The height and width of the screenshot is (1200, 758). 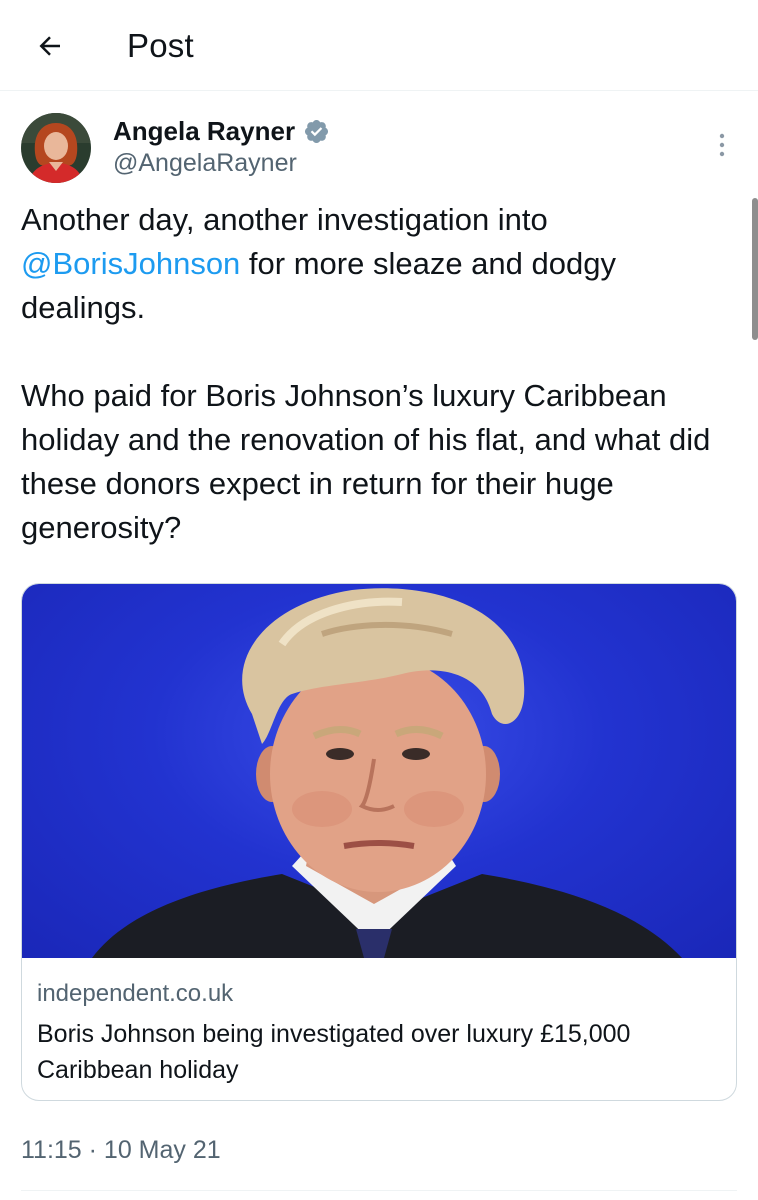 I want to click on author-row: Angela Rayner @AngelaRayner, so click(x=379, y=149).